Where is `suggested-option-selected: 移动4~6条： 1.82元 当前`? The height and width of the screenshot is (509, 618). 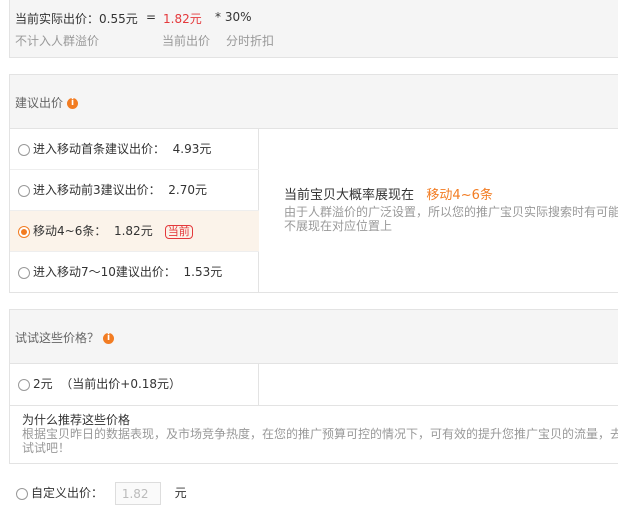 suggested-option-selected: 移动4~6条： 1.82元 当前 is located at coordinates (134, 231).